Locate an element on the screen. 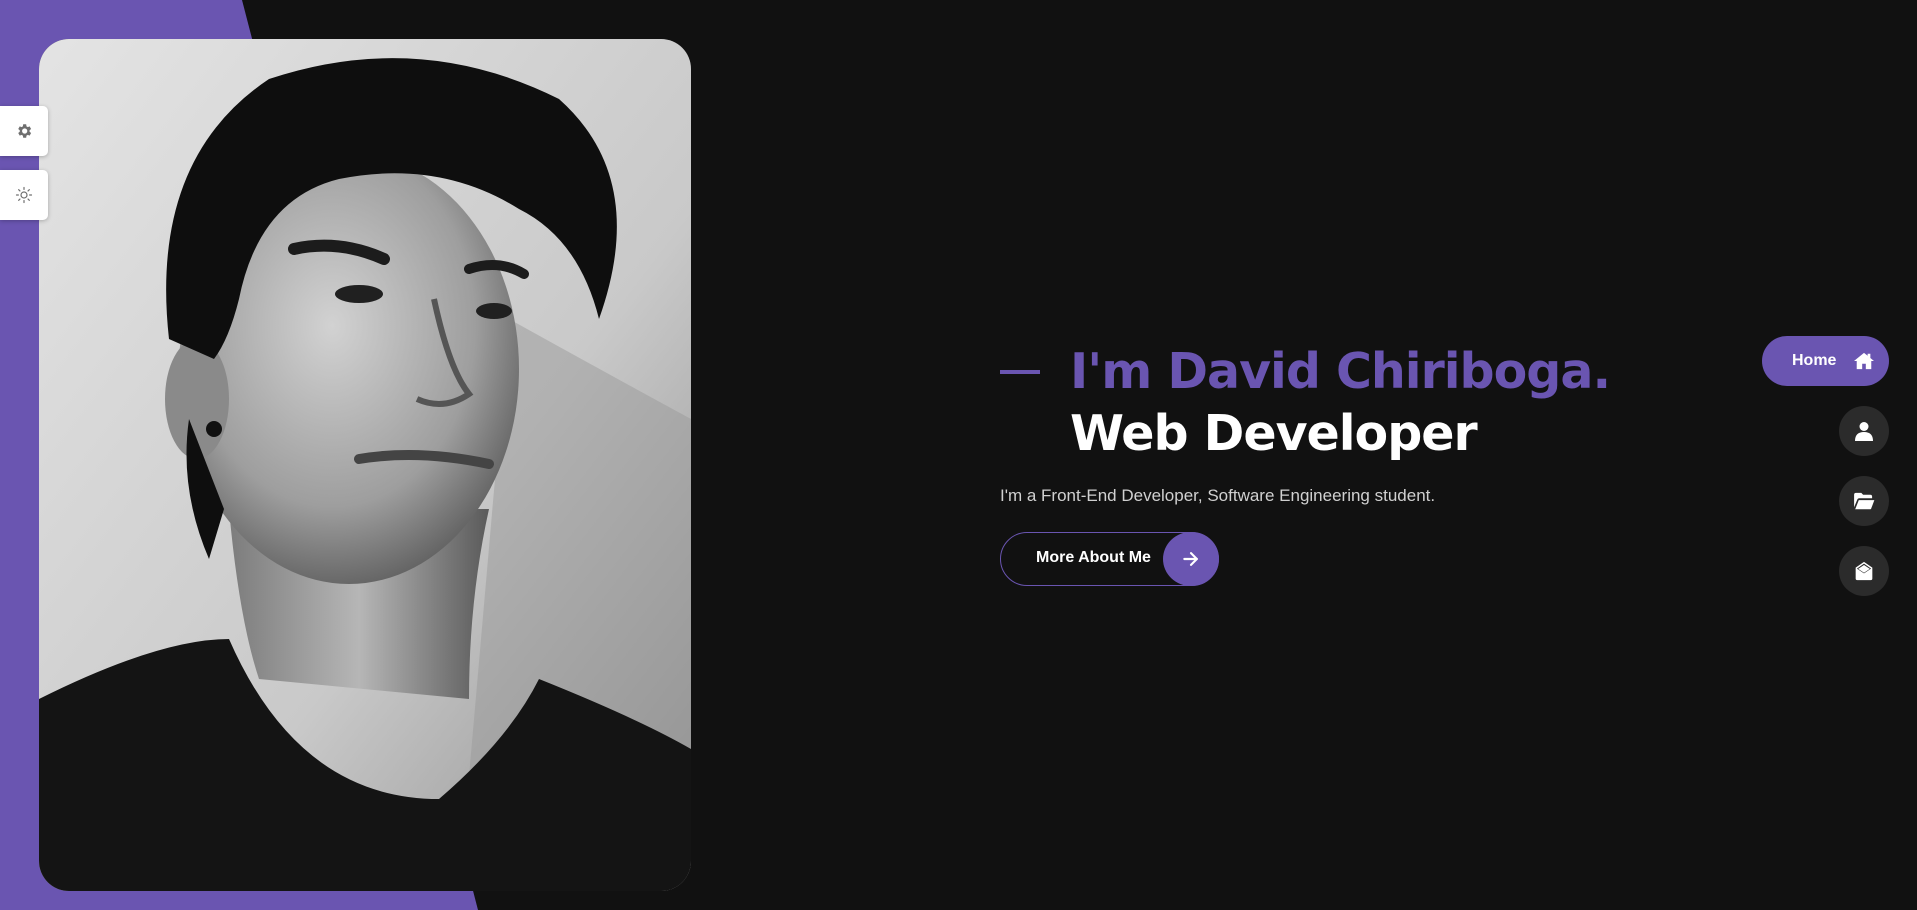 This screenshot has height=910, width=1917. hero-title: I'm David Chiriboga. Web Developer is located at coordinates (1310, 402).